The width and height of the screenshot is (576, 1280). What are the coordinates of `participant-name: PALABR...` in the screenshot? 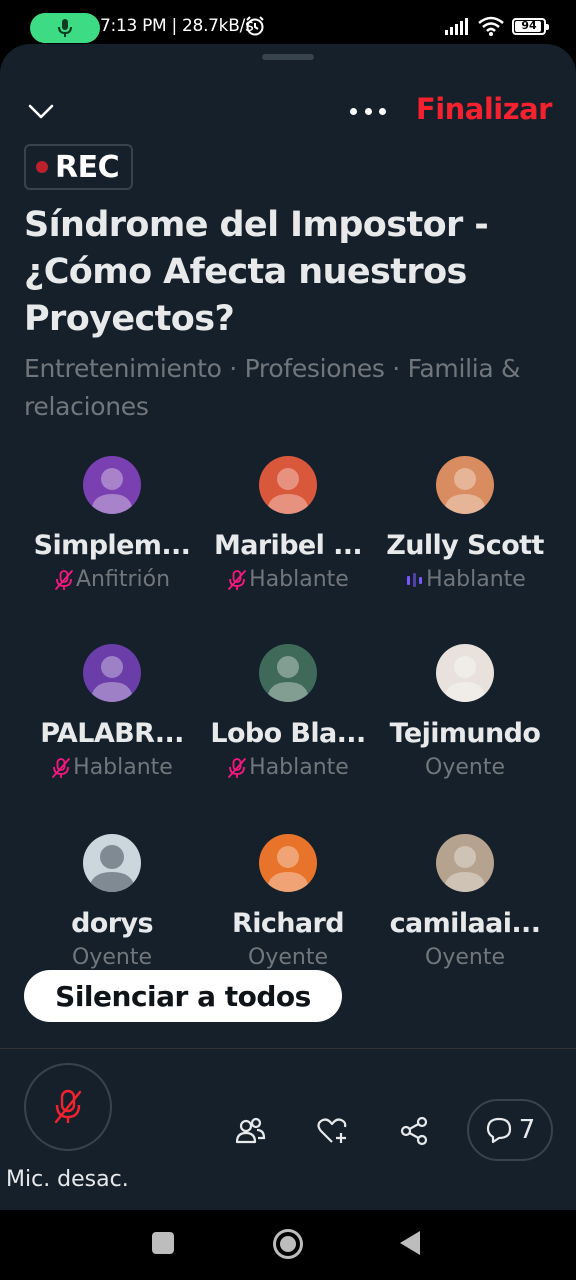 It's located at (112, 733).